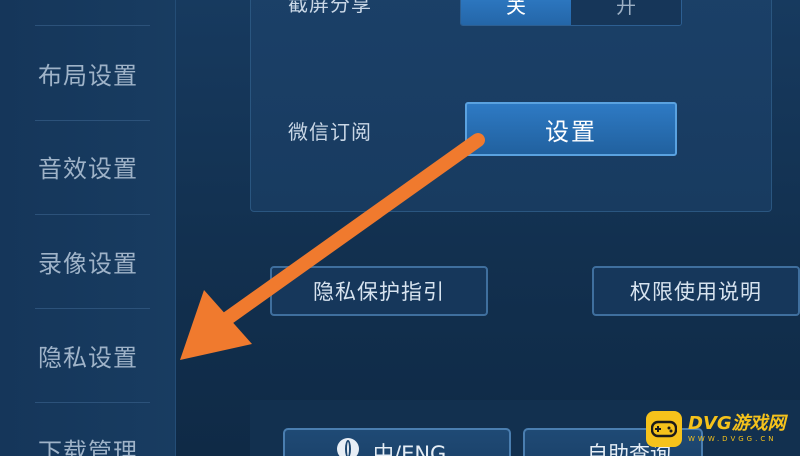  I want to click on wechat-subscribe-label: 微信订阅, so click(330, 132).